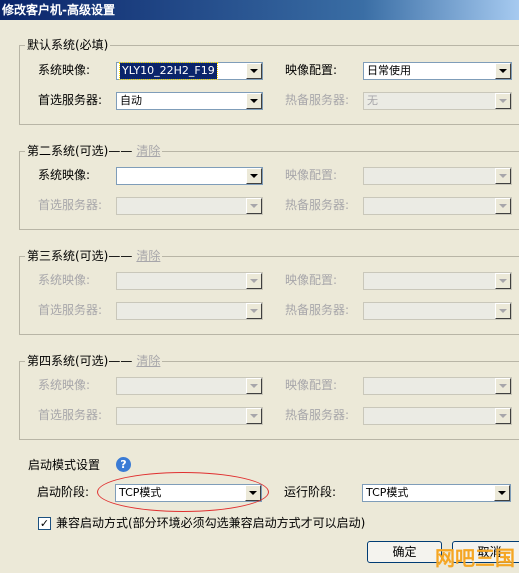 Image resolution: width=519 pixels, height=573 pixels. Describe the element at coordinates (437, 71) in the screenshot. I see `image-config-combo: 日常使用` at that location.